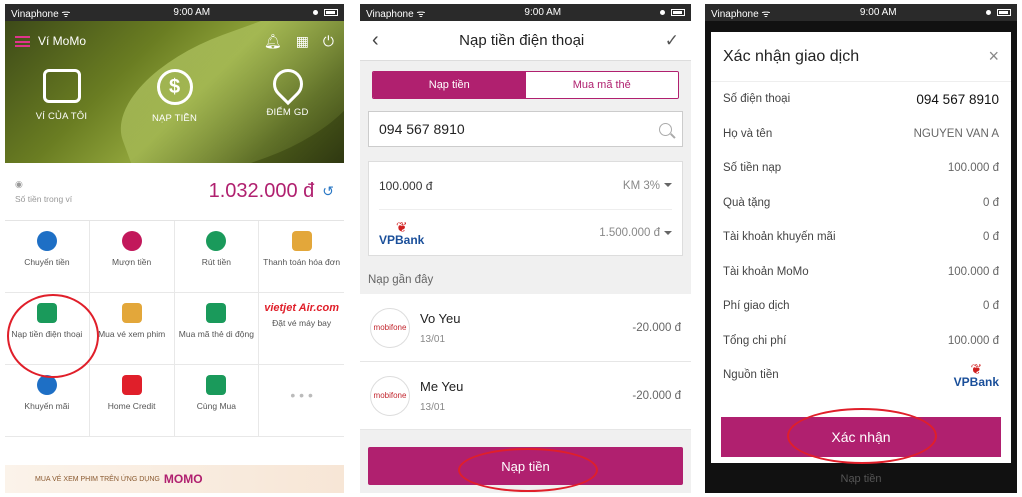 The height and width of the screenshot is (497, 1022). I want to click on tile-my-wallet: VÍ CỦA TÔI, so click(62, 96).